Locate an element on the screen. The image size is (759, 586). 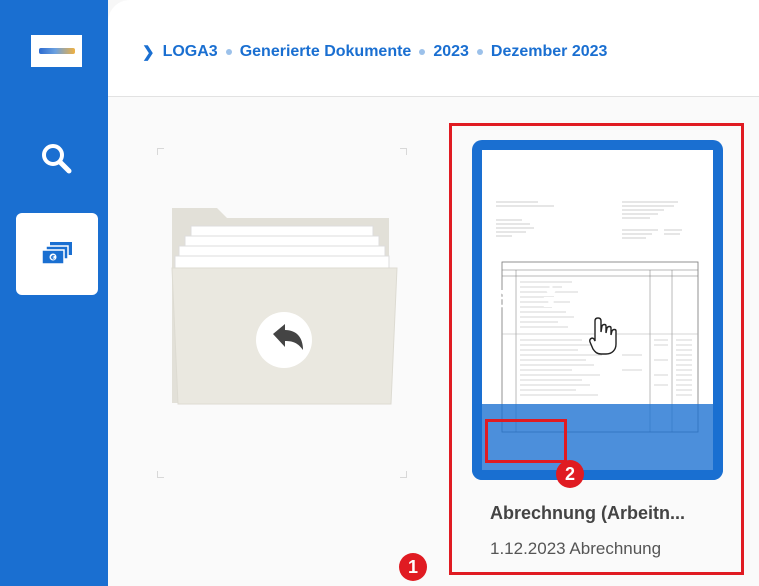
annotation-badge-2: 2 is located at coordinates (570, 474).